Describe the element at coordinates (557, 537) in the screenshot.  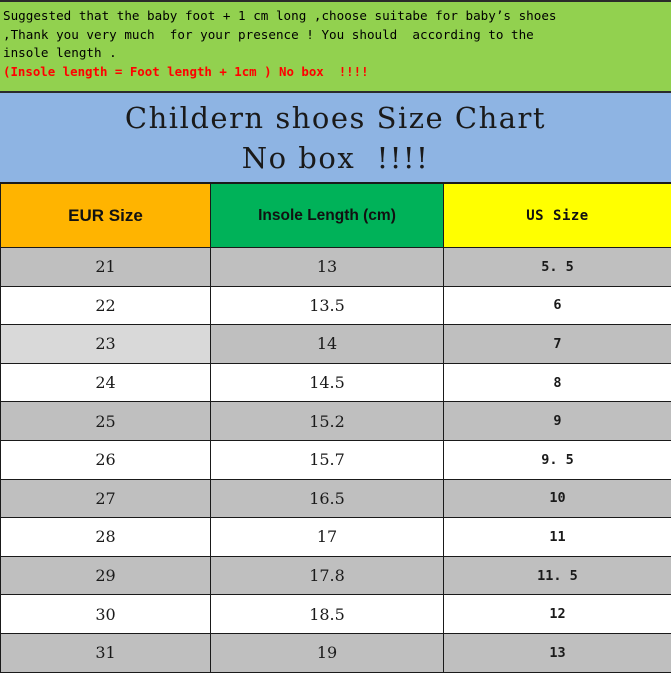
I see `cell-us-size: 11` at that location.